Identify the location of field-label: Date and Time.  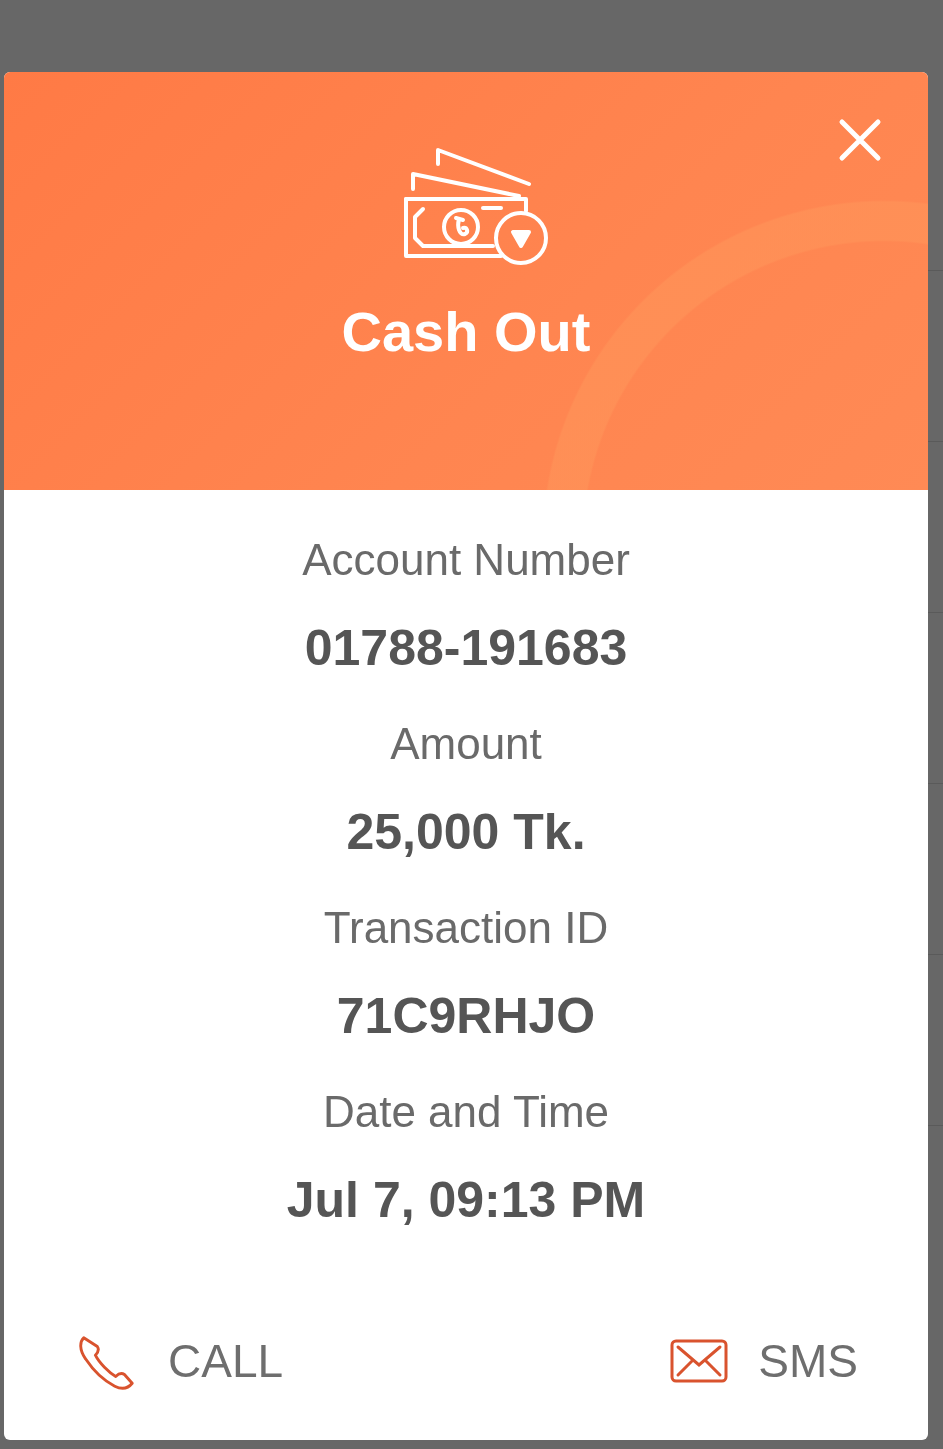
(466, 1112).